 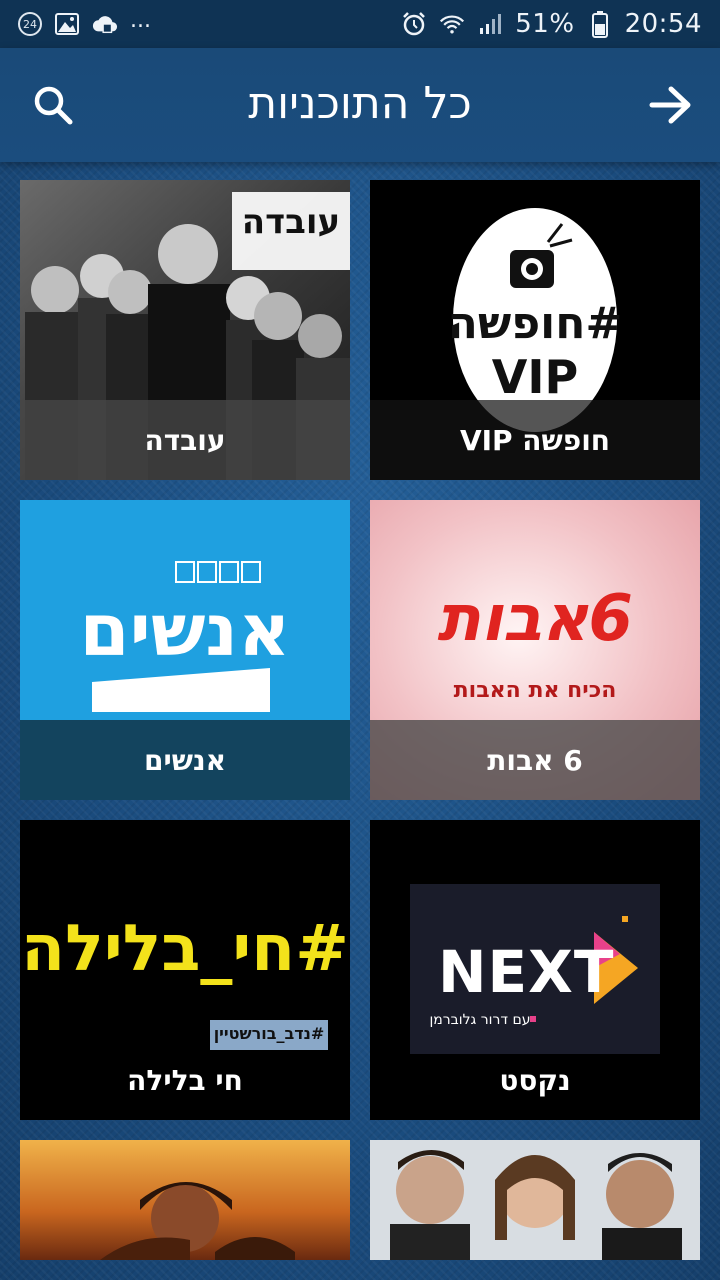 I want to click on program-title: עובדה, so click(x=185, y=440).